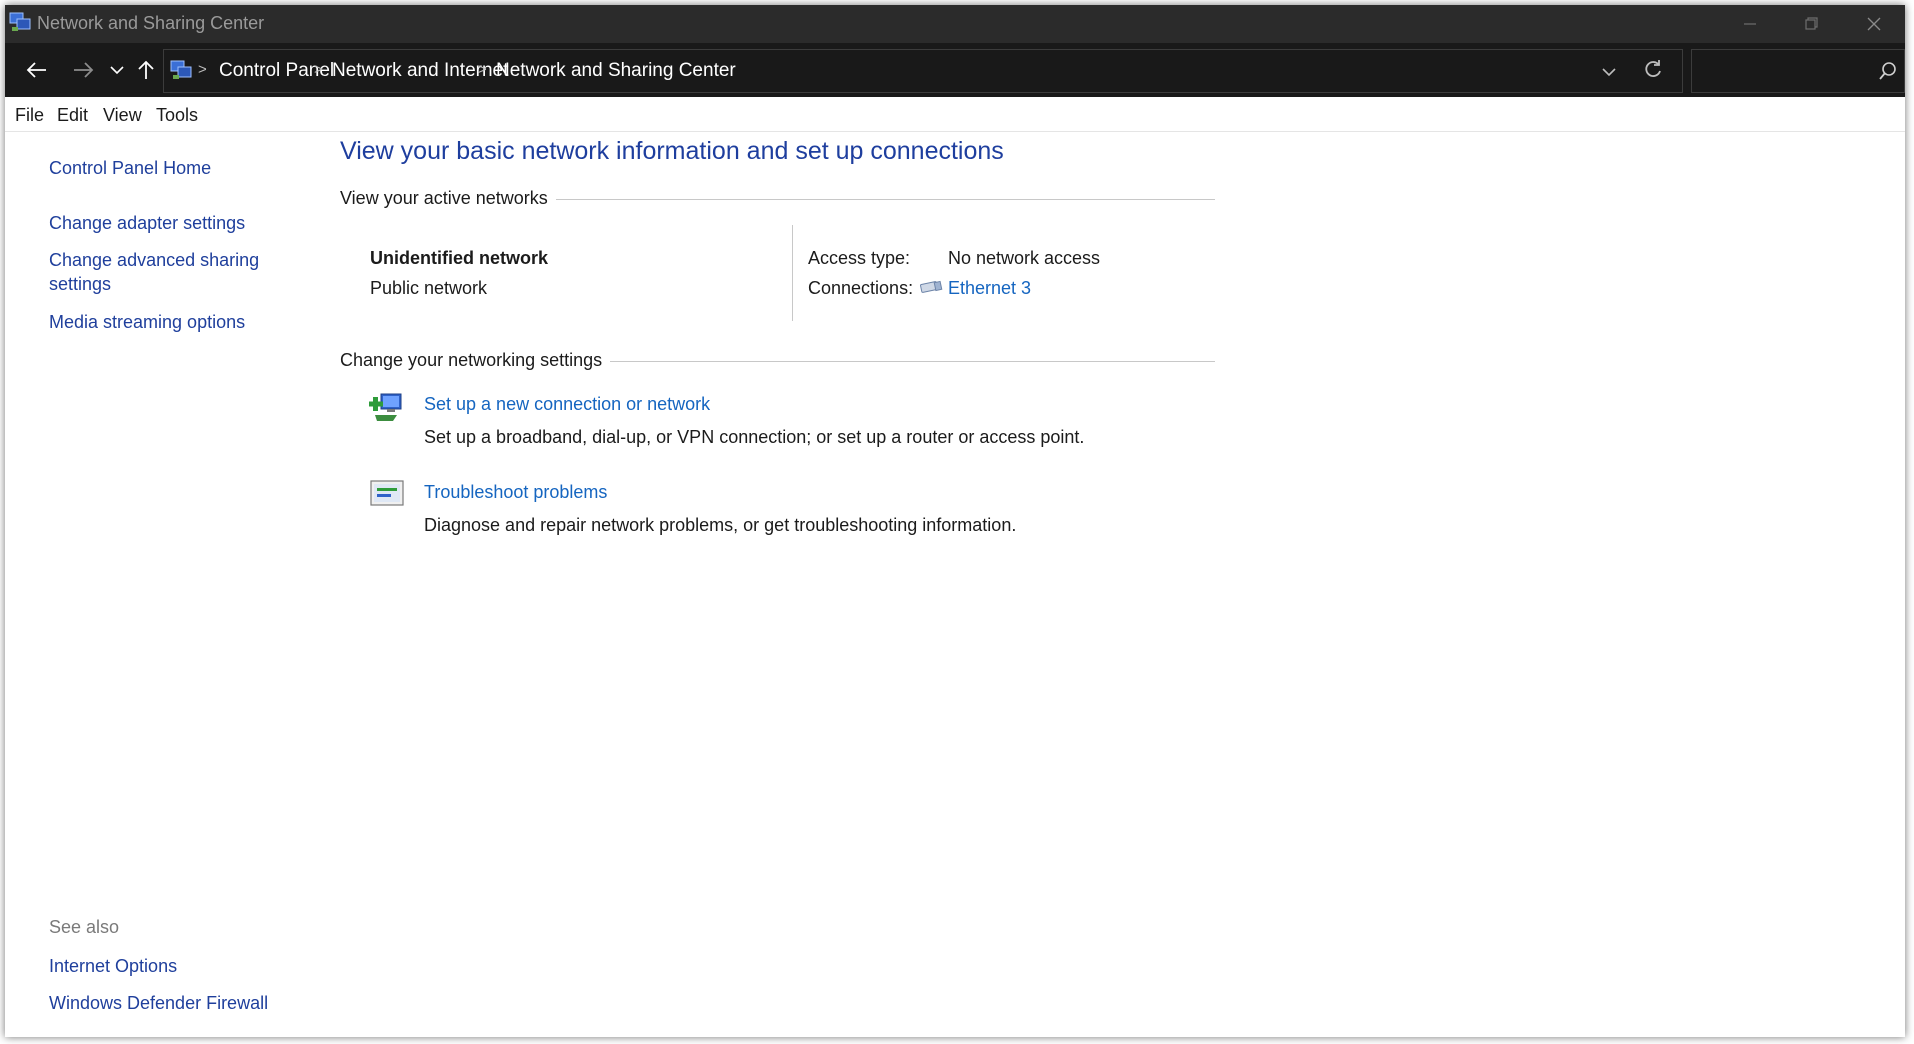  I want to click on connections-label: Connections:, so click(861, 288).